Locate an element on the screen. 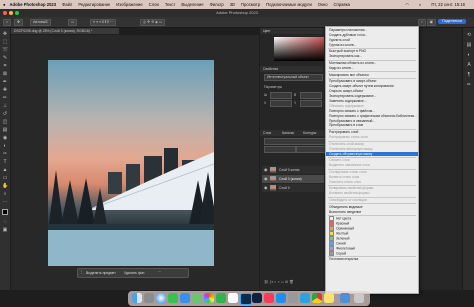  paragraph-panel-icon: ¶ is located at coordinates (469, 75).